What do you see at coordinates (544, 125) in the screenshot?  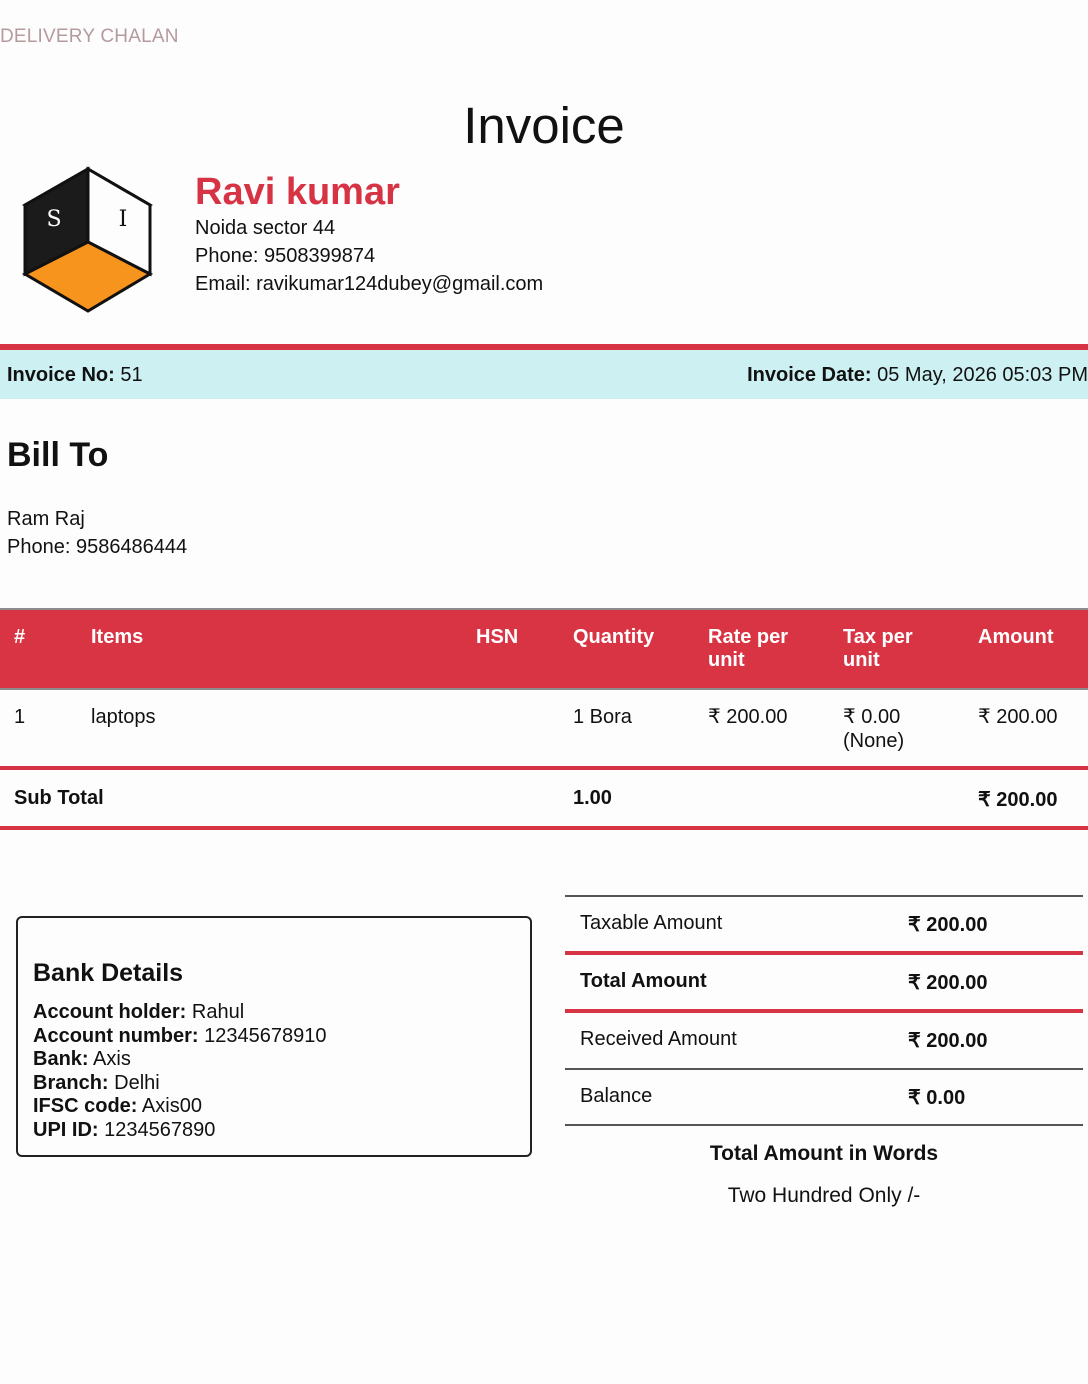 I see `page-title: Invoice` at bounding box center [544, 125].